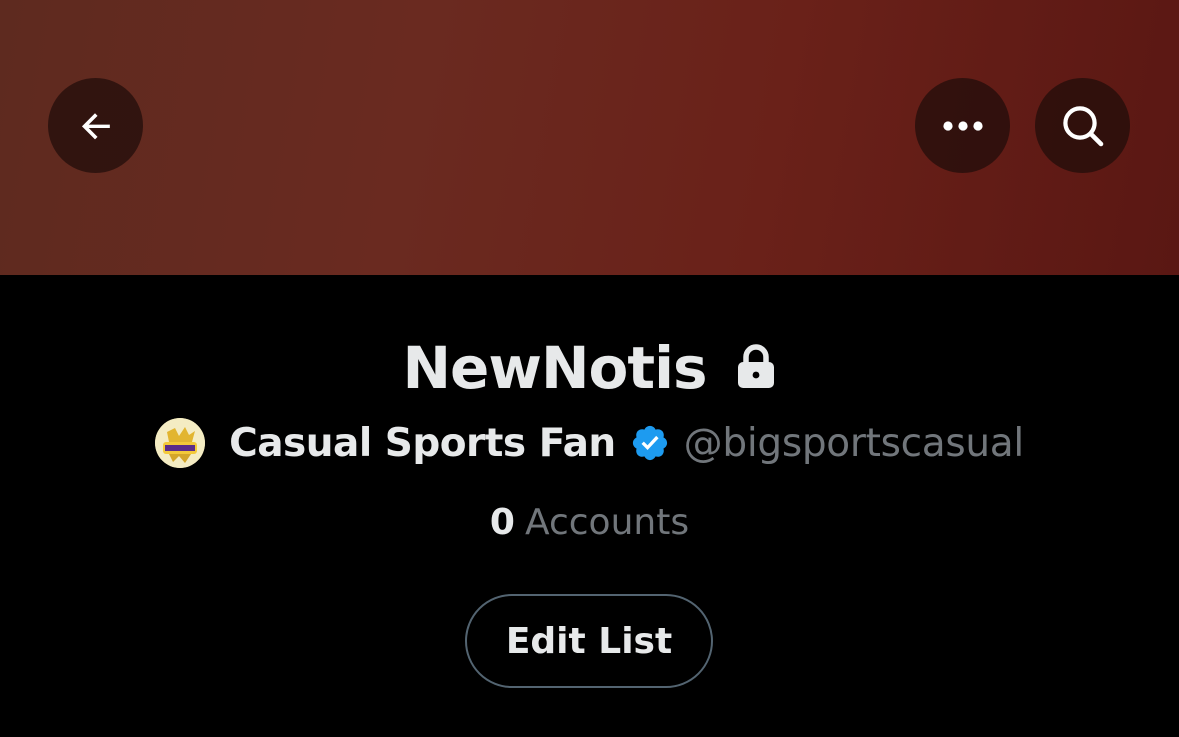  I want to click on search-icon, so click(1083, 126).